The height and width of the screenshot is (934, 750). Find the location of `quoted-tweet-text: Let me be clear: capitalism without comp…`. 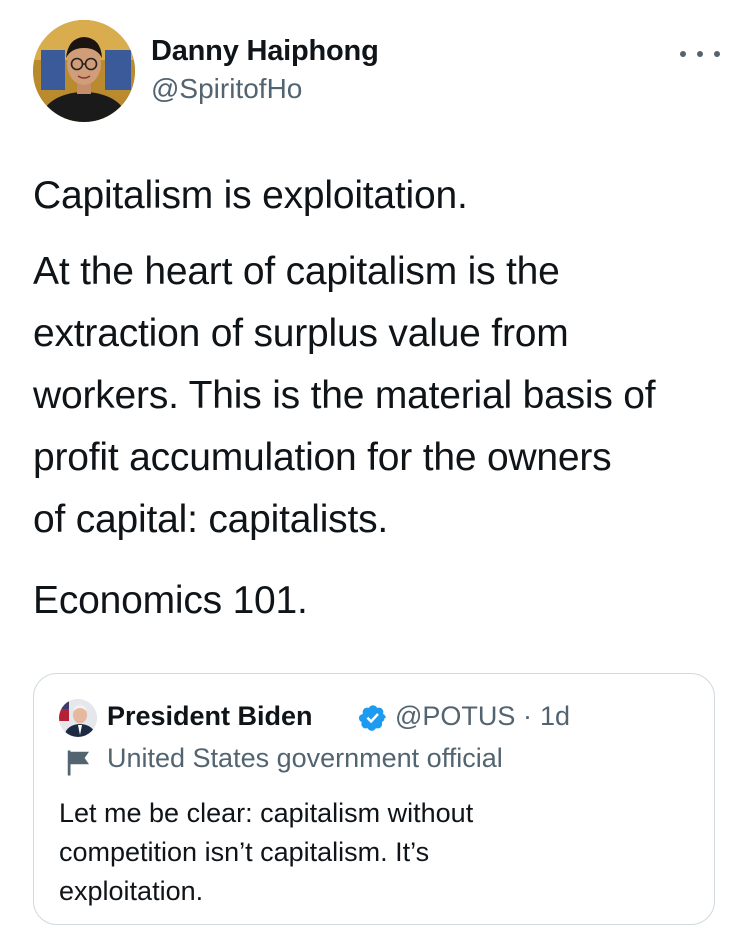

quoted-tweet-text: Let me be clear: capitalism without comp… is located at coordinates (266, 852).